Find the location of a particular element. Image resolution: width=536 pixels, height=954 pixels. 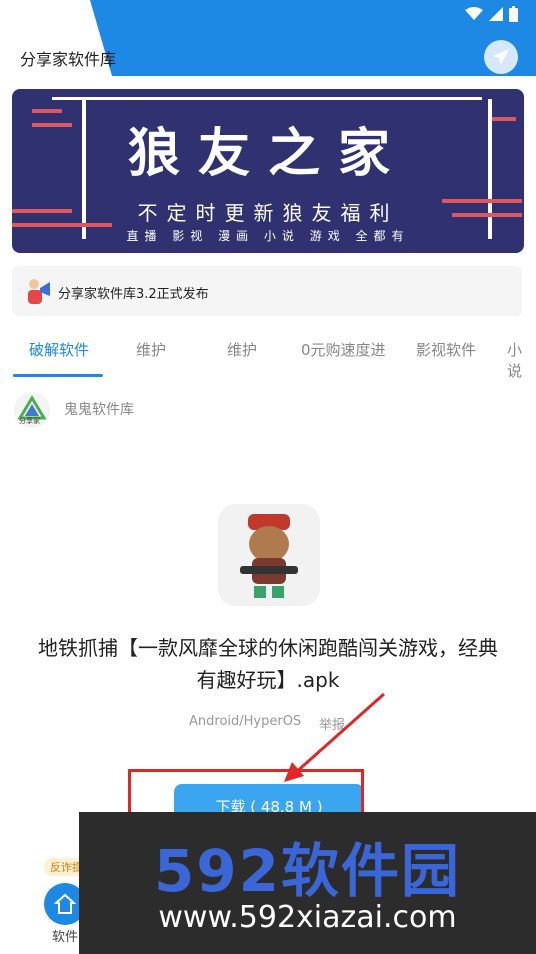

banner-subtitle: 不定时更新狼友福利 is located at coordinates (268, 213).